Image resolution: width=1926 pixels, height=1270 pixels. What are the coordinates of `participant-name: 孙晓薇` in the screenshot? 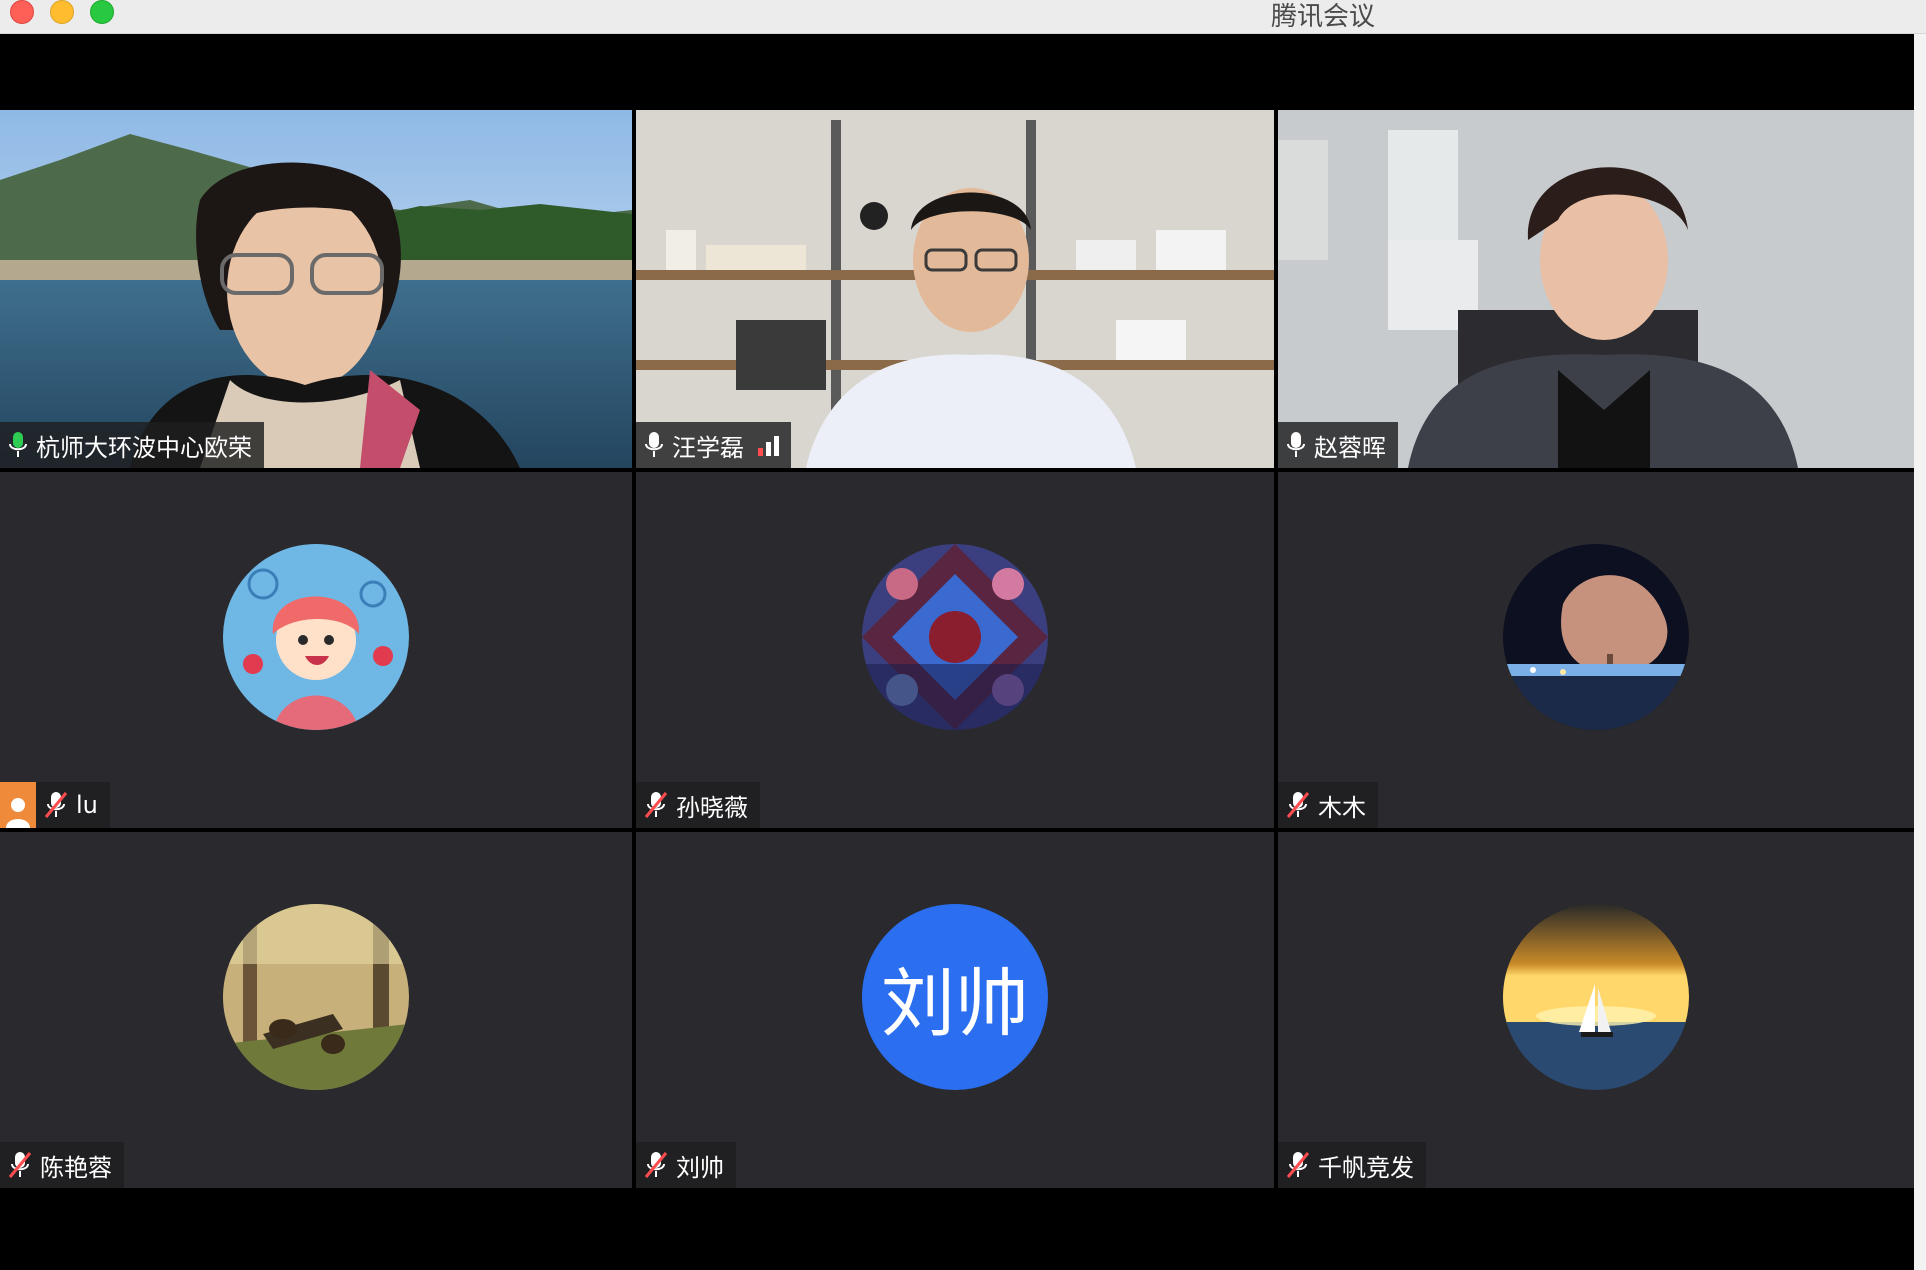 It's located at (712, 807).